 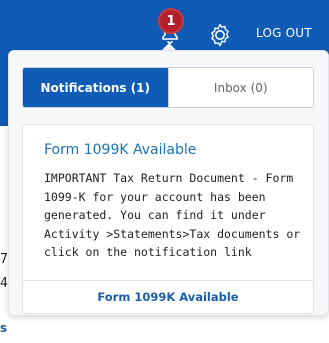 What do you see at coordinates (168, 280) in the screenshot?
I see `card-divider` at bounding box center [168, 280].